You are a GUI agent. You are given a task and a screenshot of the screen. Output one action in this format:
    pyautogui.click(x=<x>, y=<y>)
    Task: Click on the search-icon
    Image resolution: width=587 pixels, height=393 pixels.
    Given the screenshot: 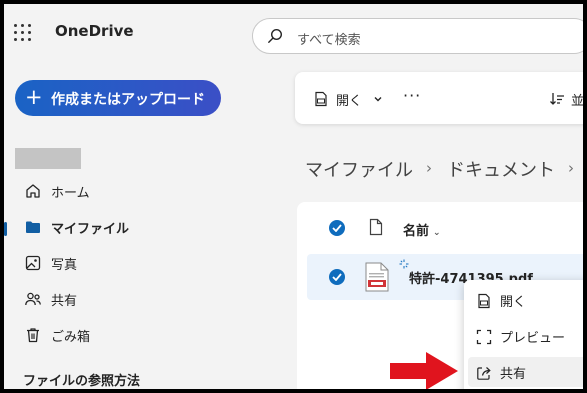 What is the action you would take?
    pyautogui.click(x=275, y=35)
    